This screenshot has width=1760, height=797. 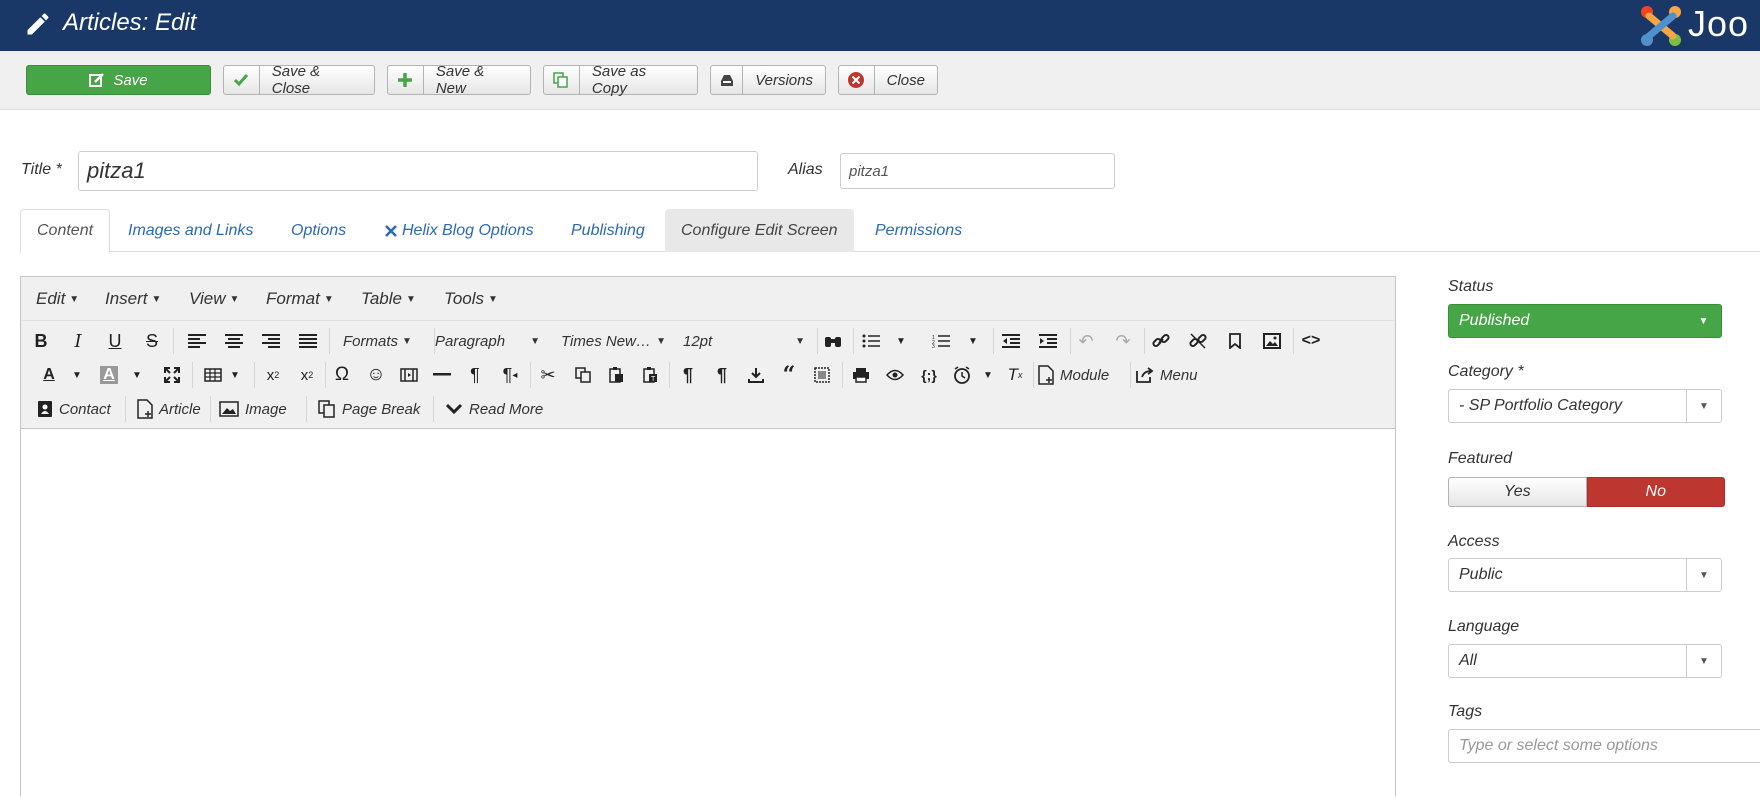 What do you see at coordinates (722, 375) in the screenshot?
I see `visual-chars-icon: ¶` at bounding box center [722, 375].